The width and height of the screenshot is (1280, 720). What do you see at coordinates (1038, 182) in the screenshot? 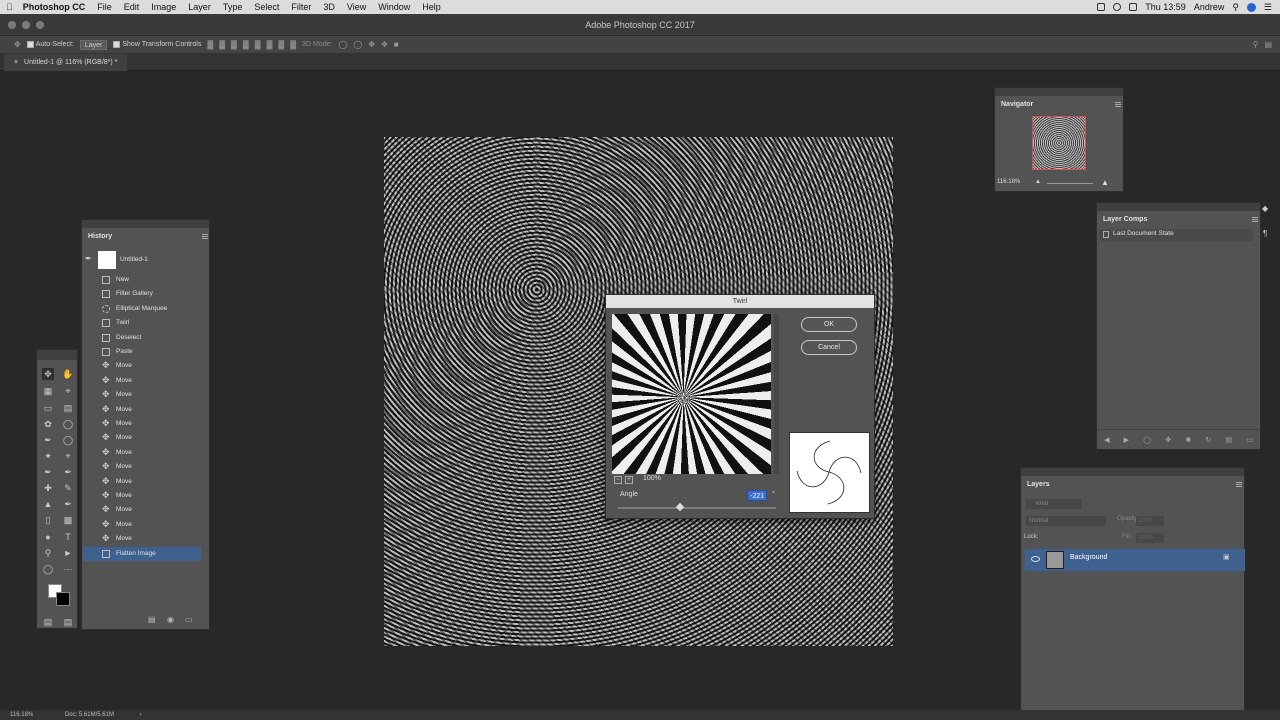
I see `zoom-out-icon: ▲` at bounding box center [1038, 182].